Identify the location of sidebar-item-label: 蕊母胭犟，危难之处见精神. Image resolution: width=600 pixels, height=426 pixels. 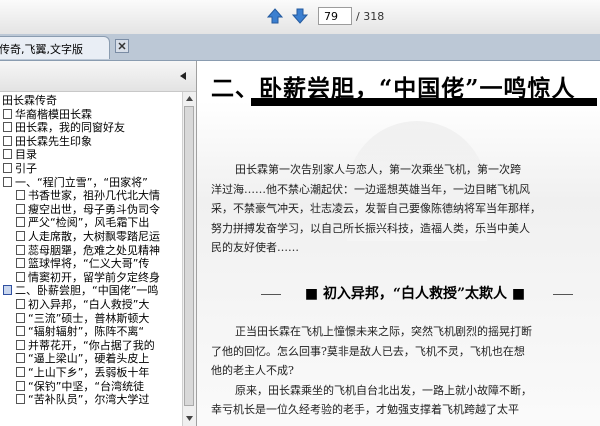
(94, 250).